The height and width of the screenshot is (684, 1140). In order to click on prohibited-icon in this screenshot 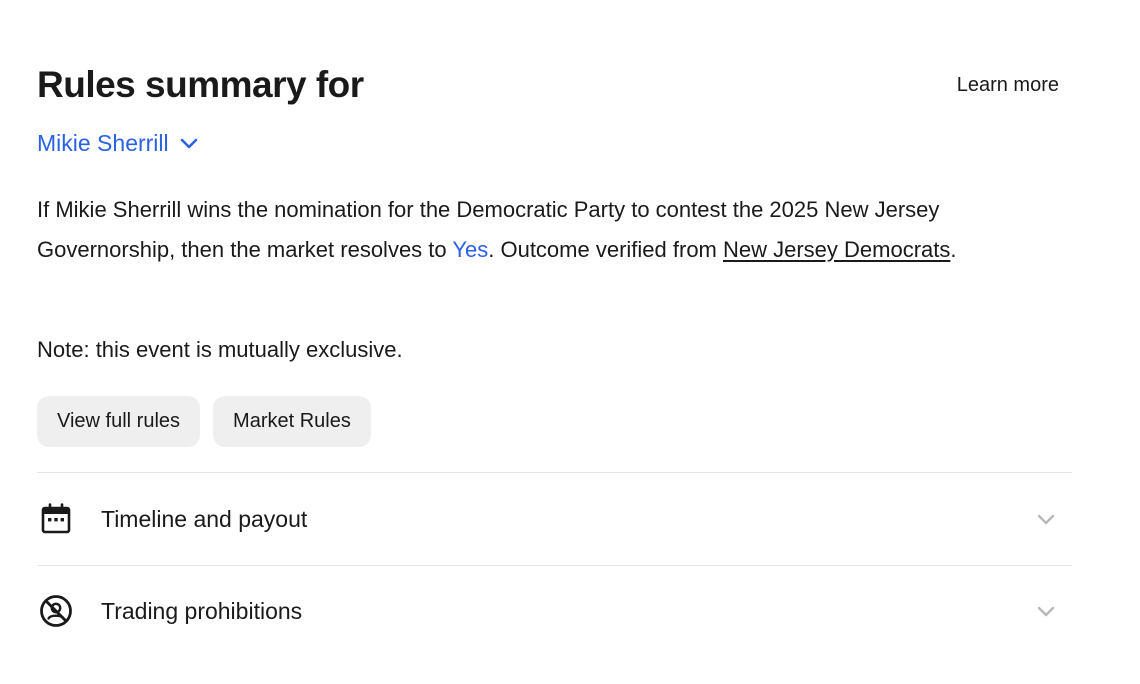, I will do `click(56, 611)`.